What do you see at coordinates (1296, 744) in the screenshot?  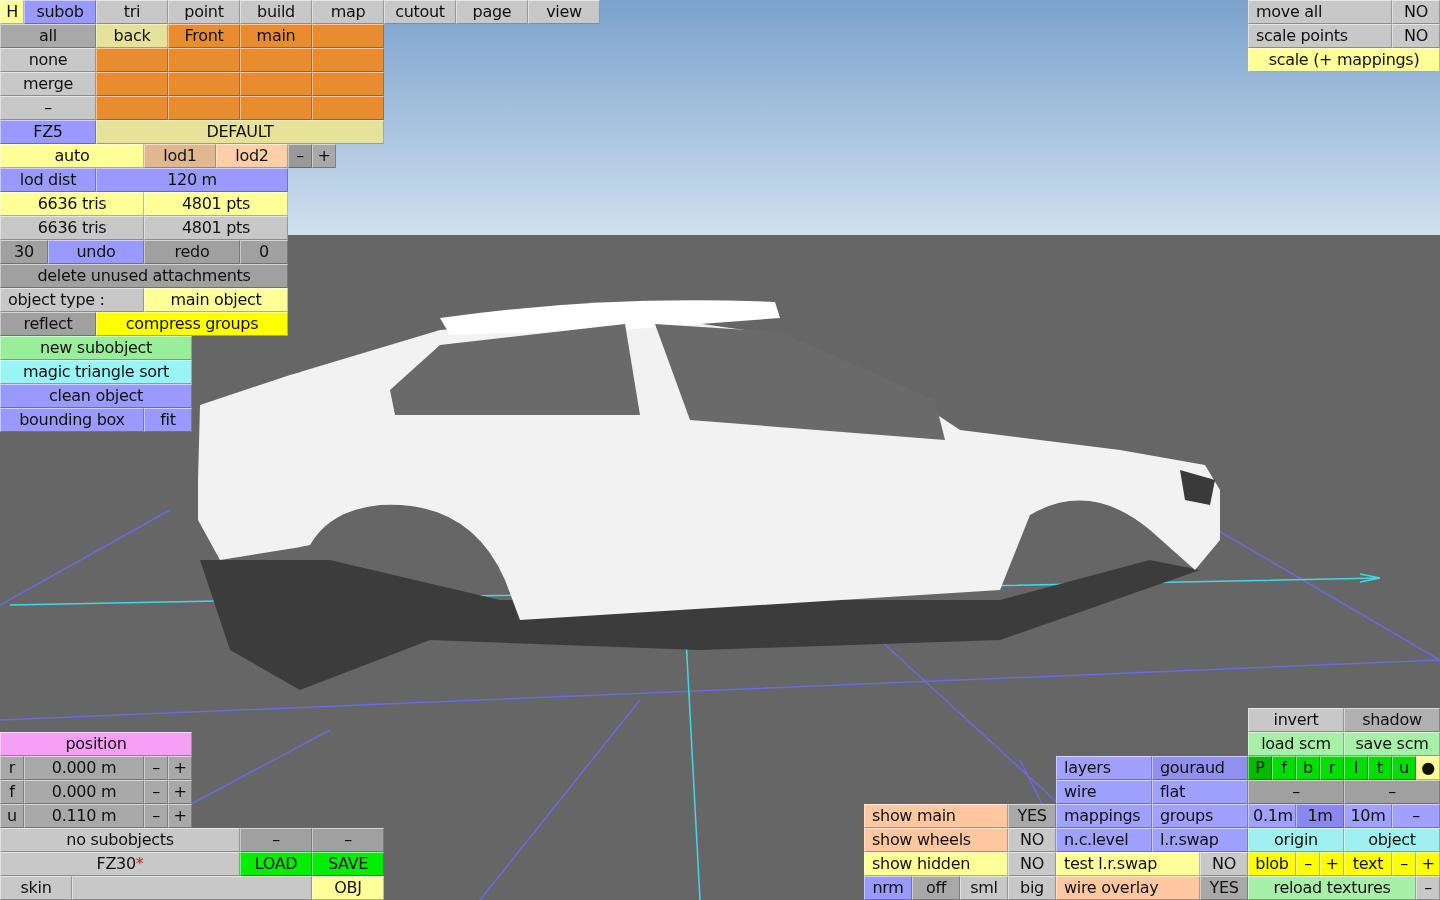 I see `tool-button: load scm` at bounding box center [1296, 744].